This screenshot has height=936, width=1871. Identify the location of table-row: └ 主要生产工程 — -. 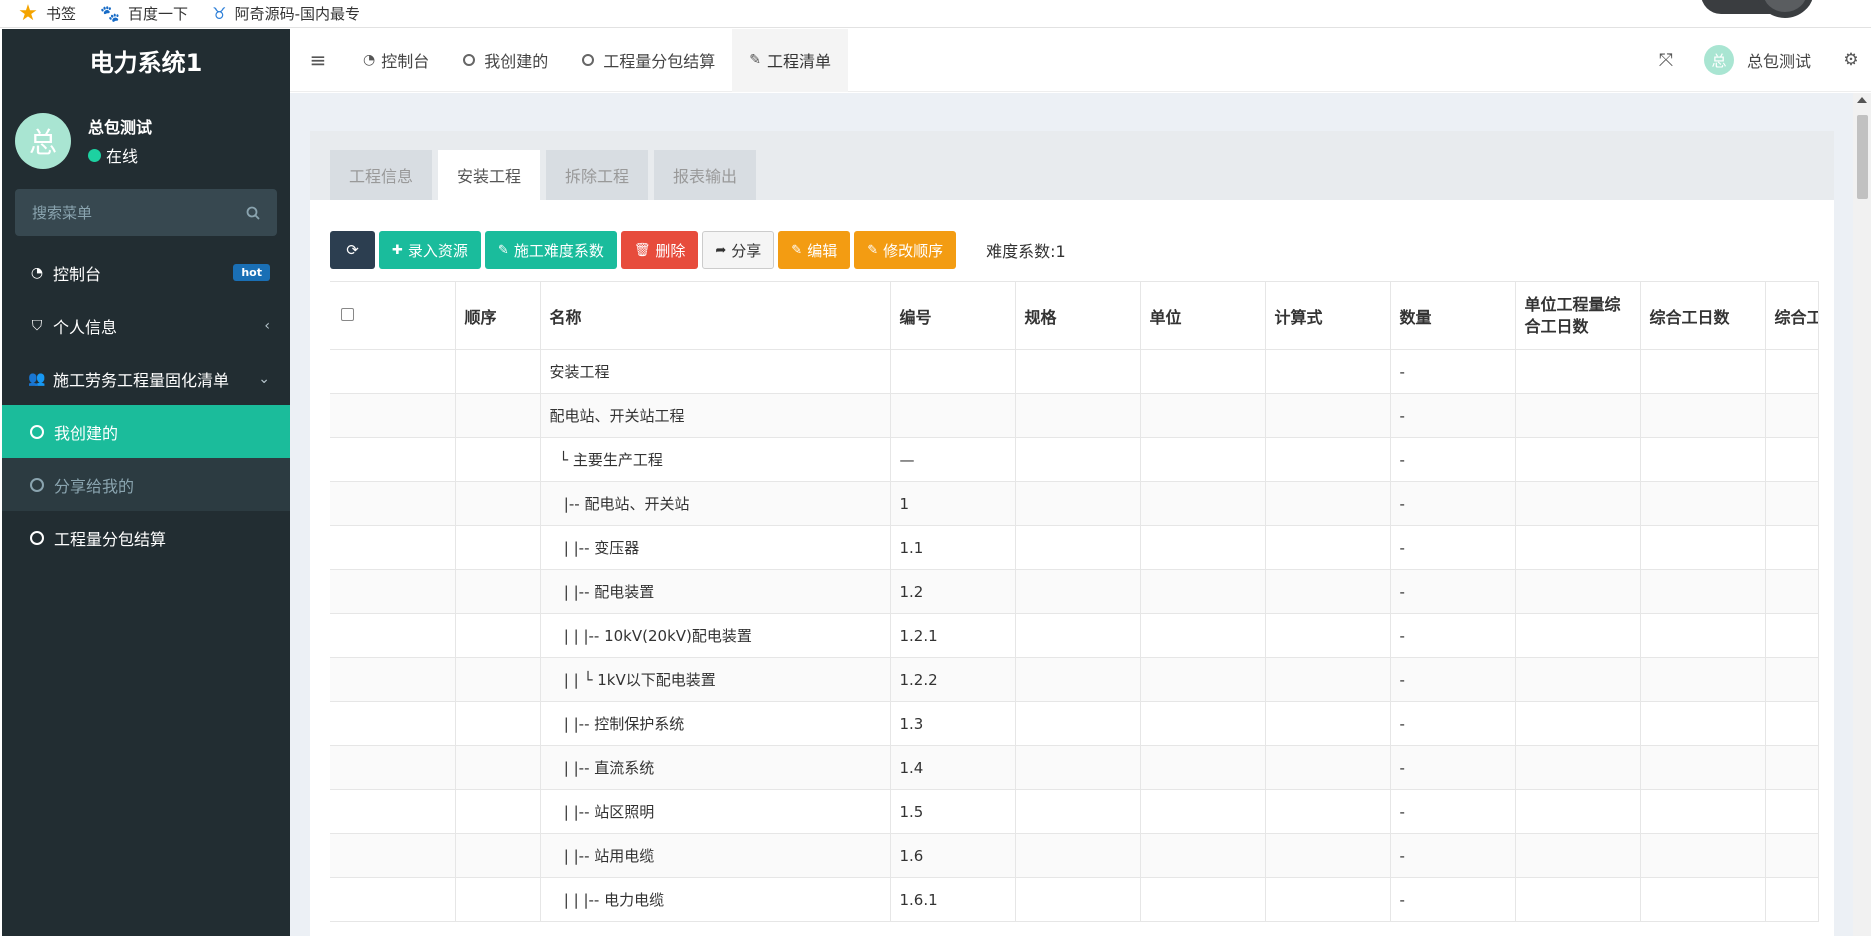
(1074, 459).